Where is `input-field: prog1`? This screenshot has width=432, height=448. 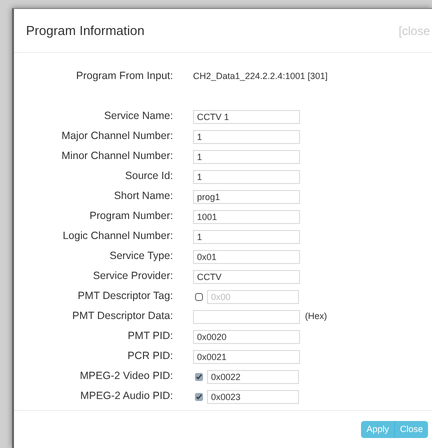
input-field: prog1 is located at coordinates (246, 197).